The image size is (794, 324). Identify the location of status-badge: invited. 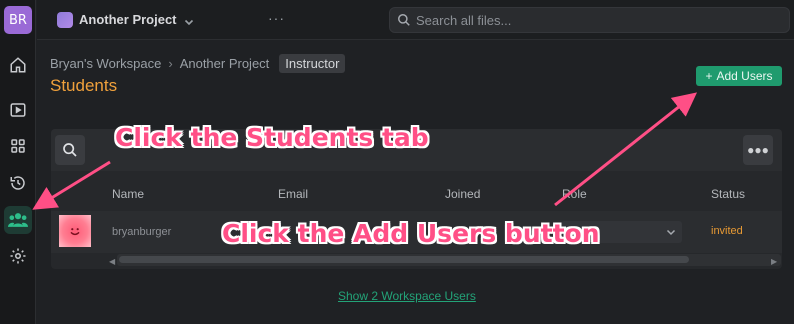
(727, 231).